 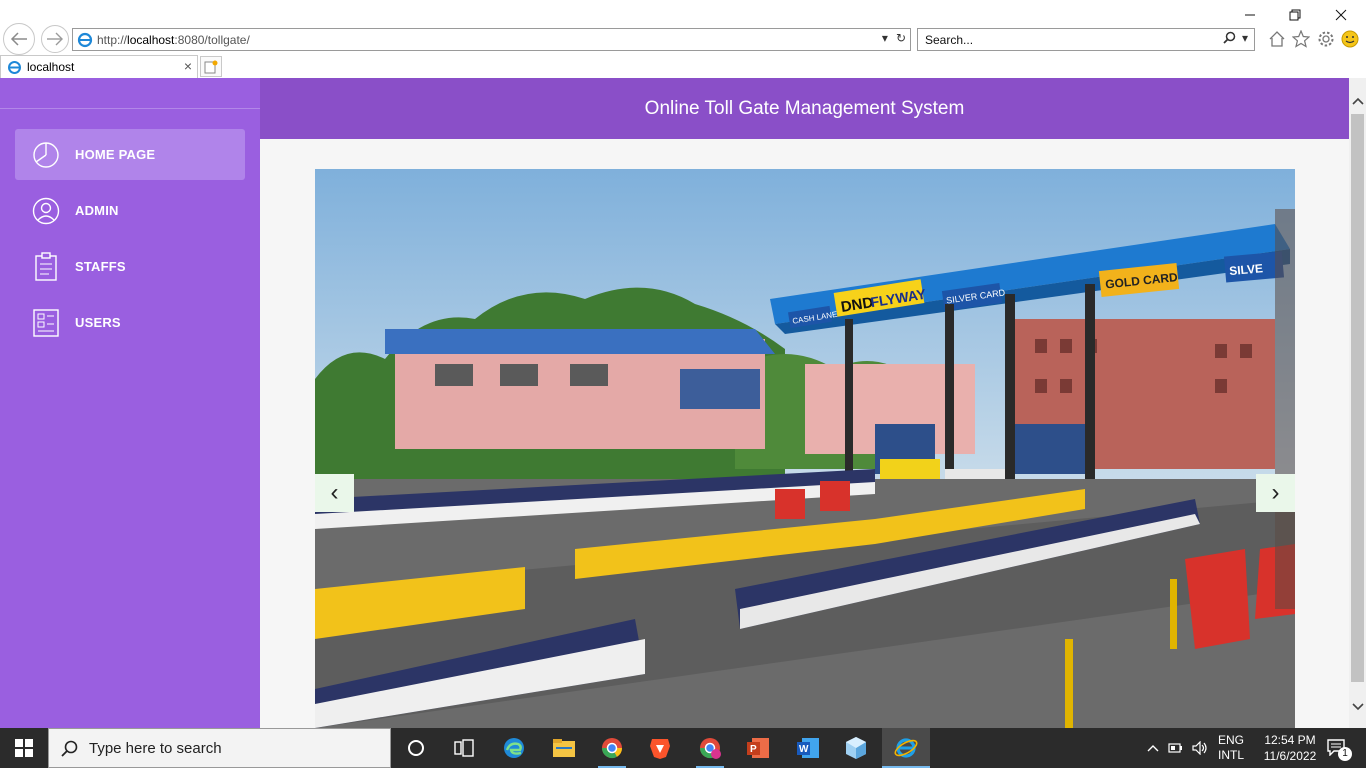 What do you see at coordinates (1245, 39) in the screenshot?
I see `search-dropdown-icon: ▾` at bounding box center [1245, 39].